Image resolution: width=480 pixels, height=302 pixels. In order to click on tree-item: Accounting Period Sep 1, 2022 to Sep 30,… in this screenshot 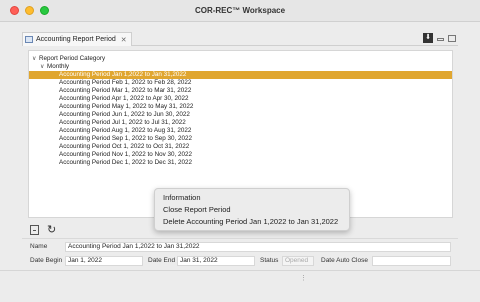, I will do `click(125, 139)`.